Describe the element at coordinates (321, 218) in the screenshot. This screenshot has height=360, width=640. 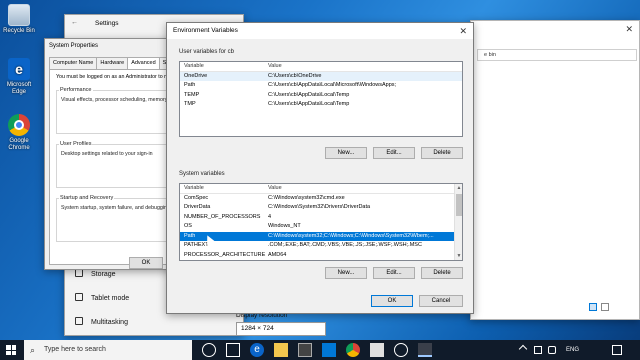
I see `table-row: NUMBER_OF_PROCESSORS 4` at that location.